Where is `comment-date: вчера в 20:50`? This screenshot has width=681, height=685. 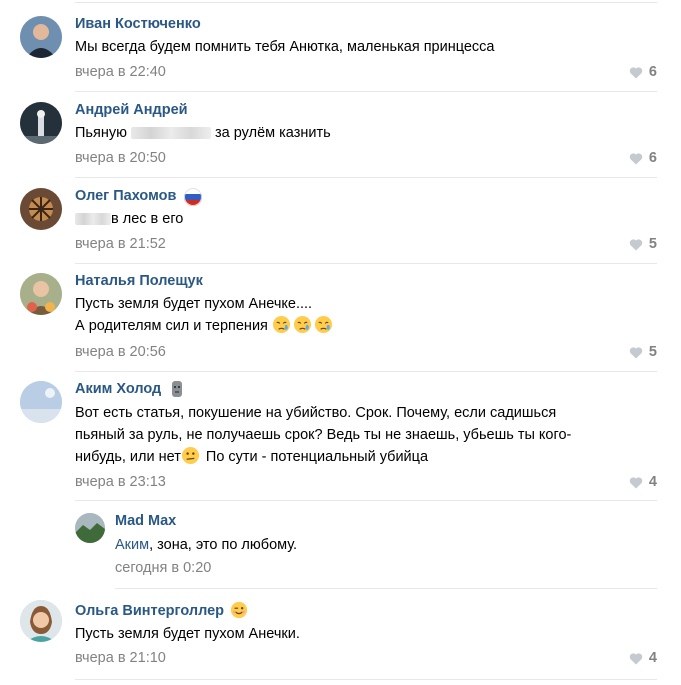
comment-date: вчера в 20:50 is located at coordinates (120, 158).